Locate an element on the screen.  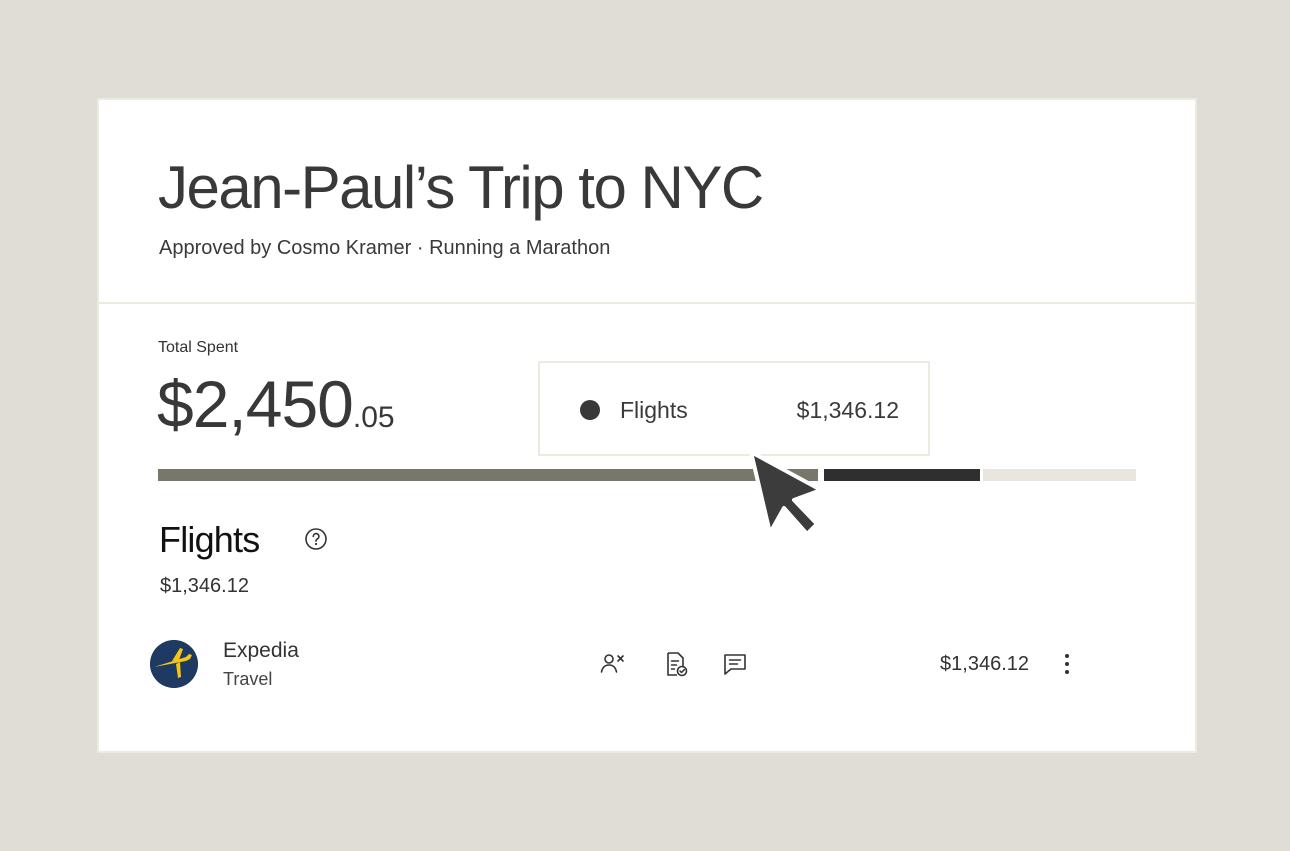
total-spent-amount: $2,450.05 is located at coordinates (276, 411).